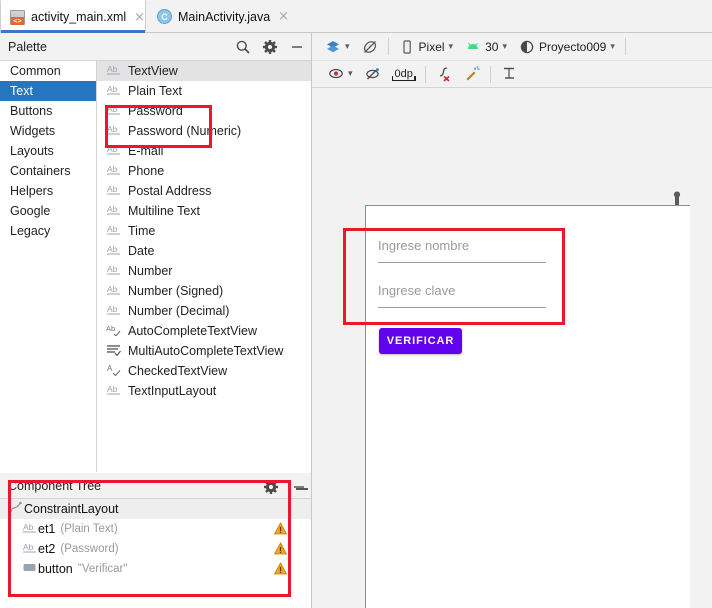 The width and height of the screenshot is (712, 608). I want to click on clave-hint: Ingrese clave, so click(417, 290).